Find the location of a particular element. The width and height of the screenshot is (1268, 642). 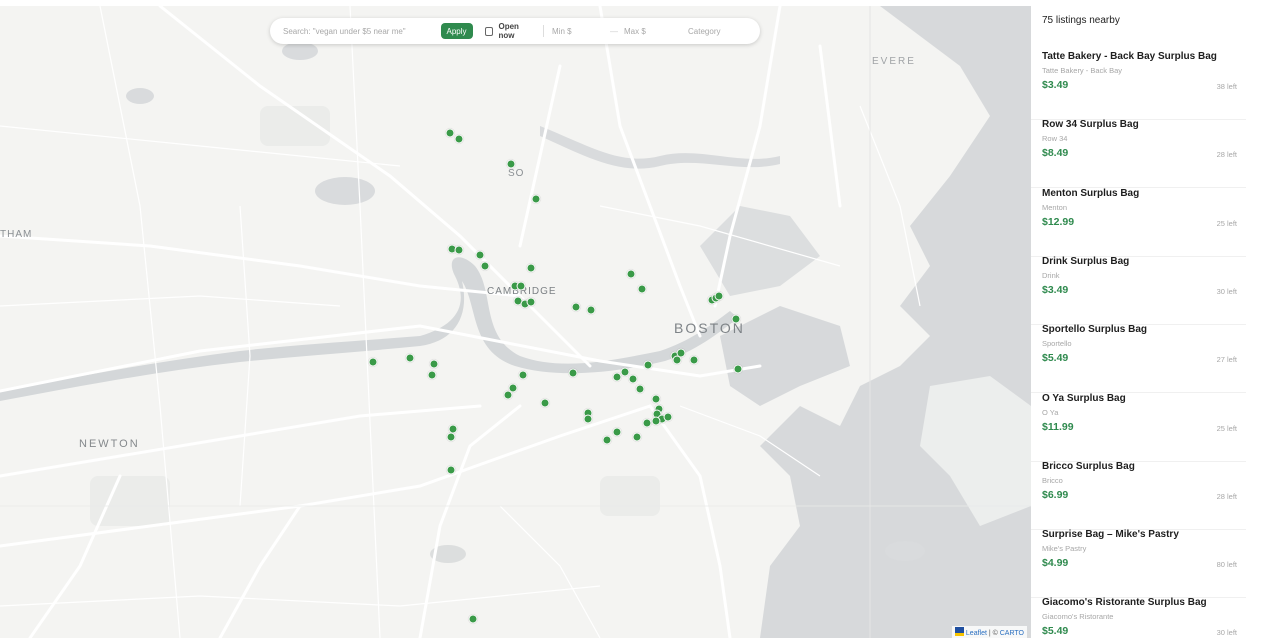

listing-vendor: Row 34 is located at coordinates (1055, 139).